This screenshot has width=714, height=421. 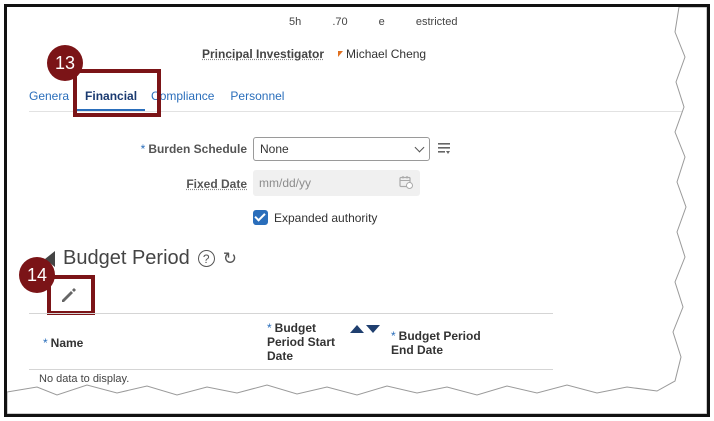 I want to click on expanded-authority-checkbox, so click(x=260, y=217).